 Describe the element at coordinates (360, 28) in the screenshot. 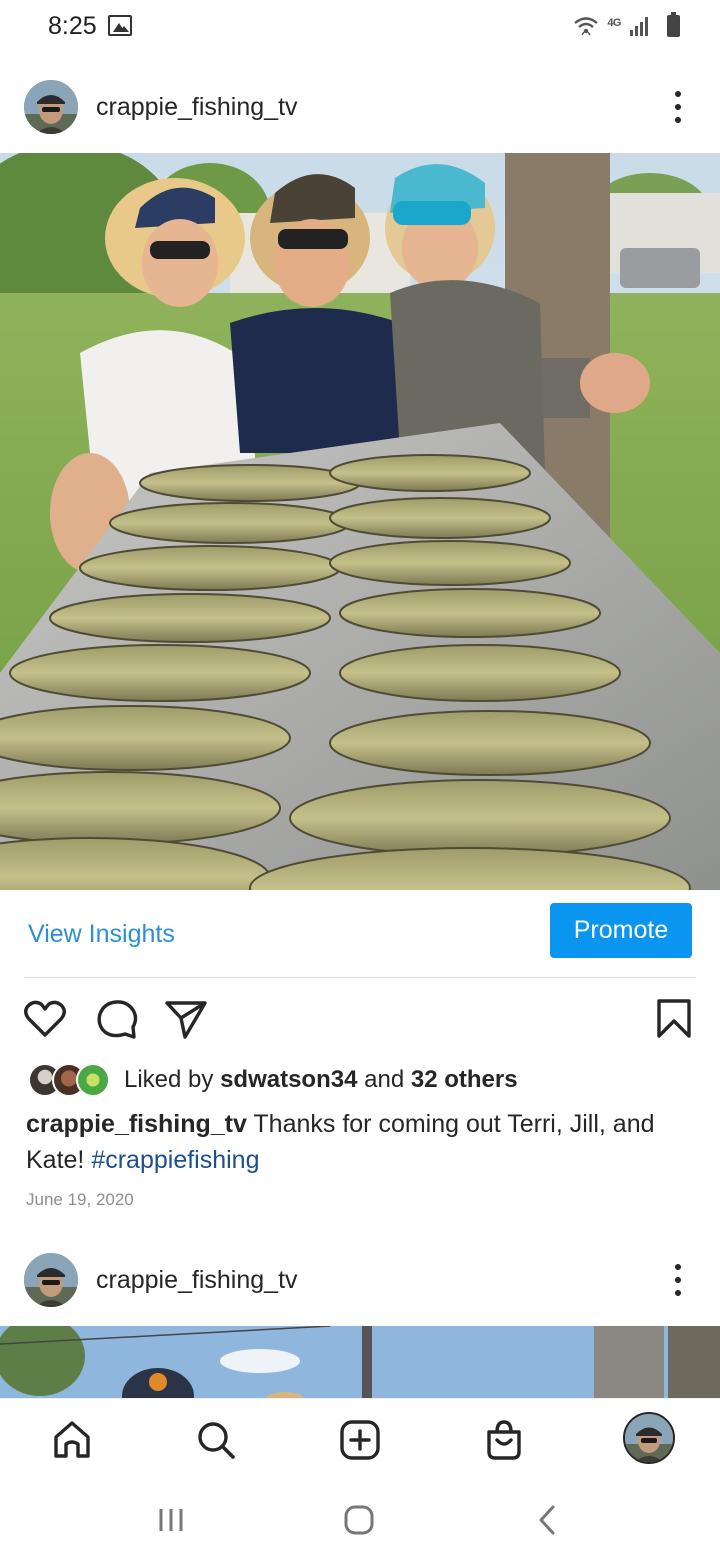

I see `status-bar: 8:25 4G` at that location.